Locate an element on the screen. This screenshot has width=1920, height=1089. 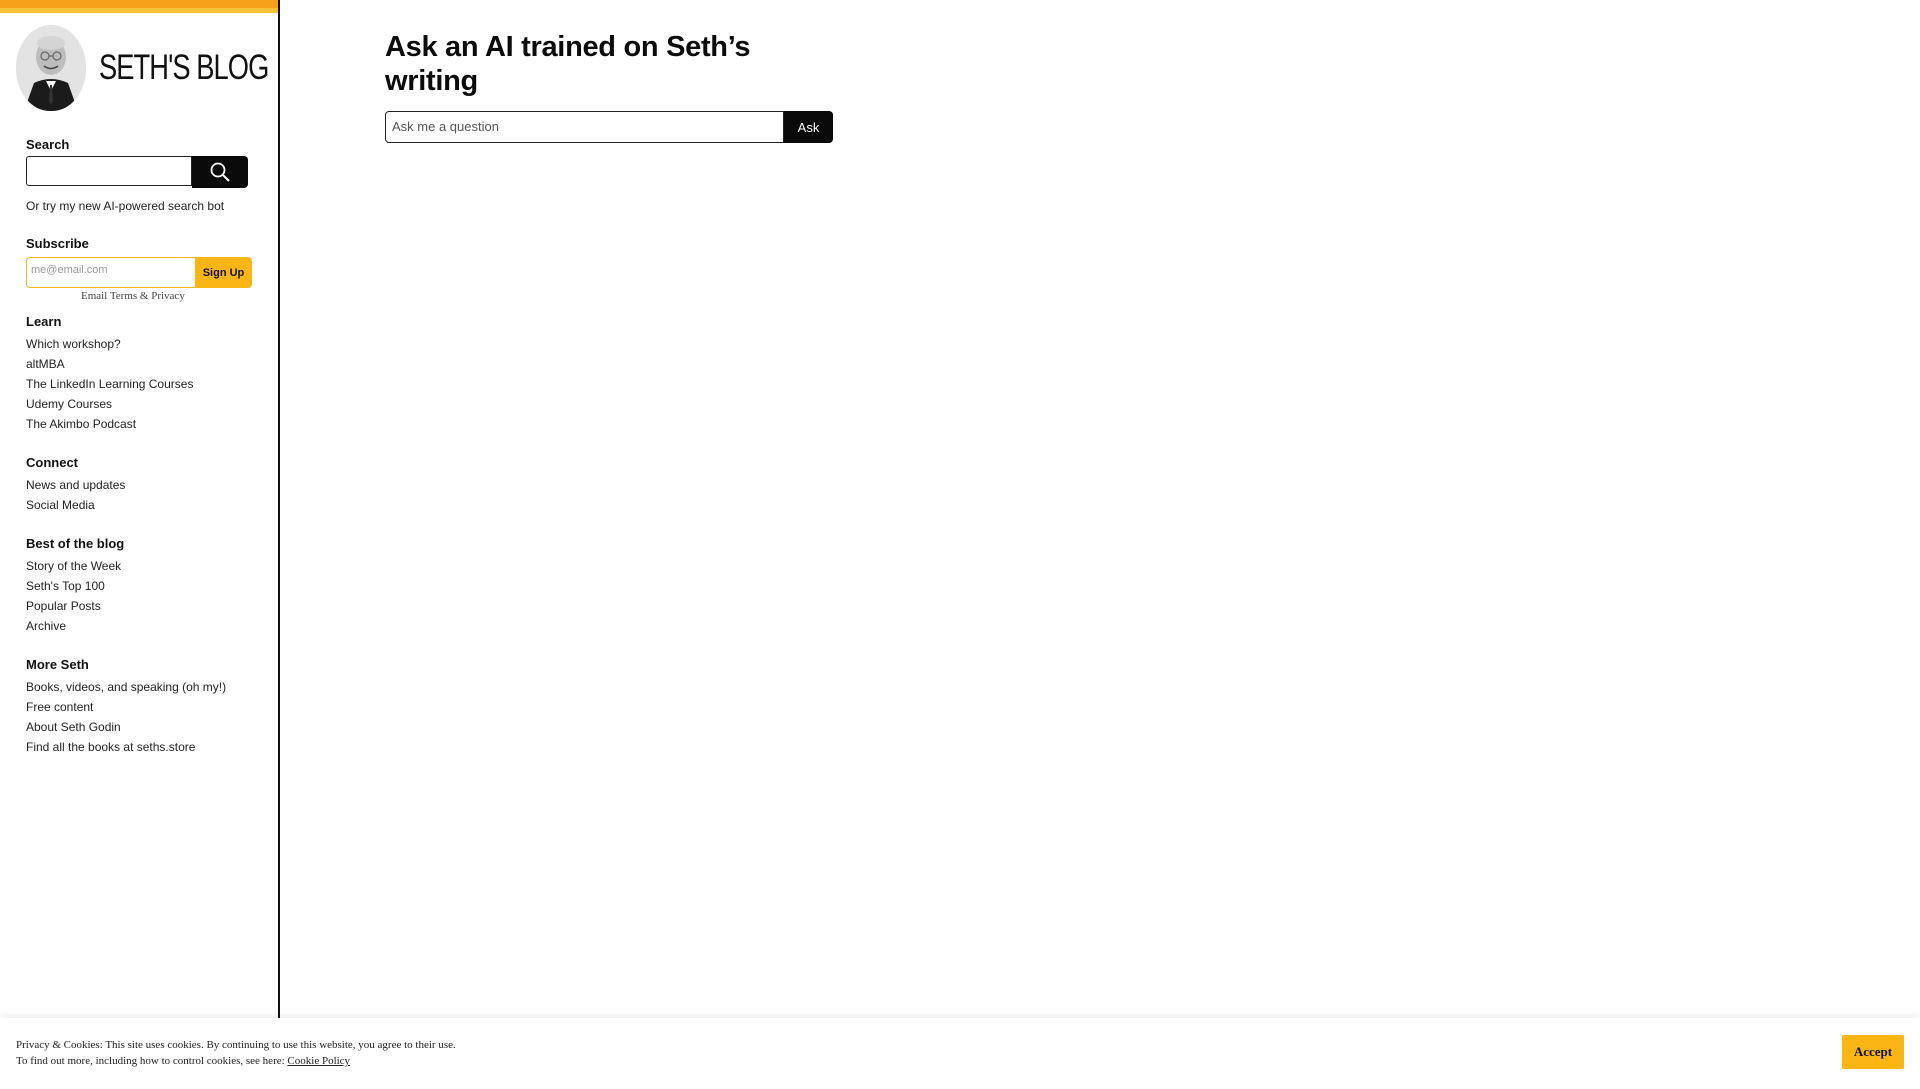
cookie-policy-link: Cookie Policy is located at coordinates (318, 1061).